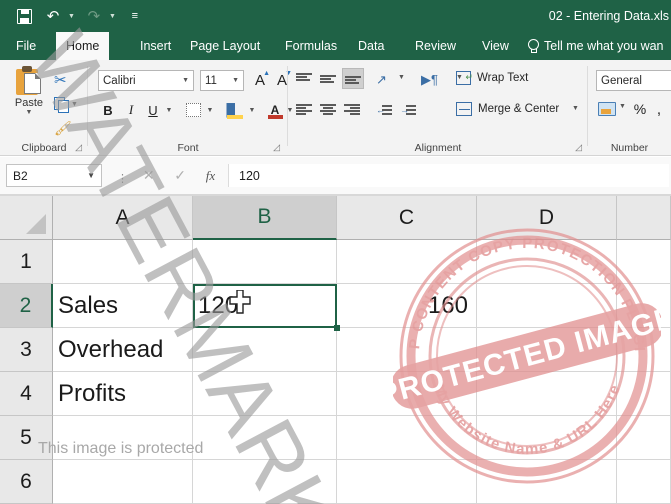 The width and height of the screenshot is (671, 504). What do you see at coordinates (622, 106) in the screenshot?
I see `accounting-dropdown-icon: ▼` at bounding box center [622, 106].